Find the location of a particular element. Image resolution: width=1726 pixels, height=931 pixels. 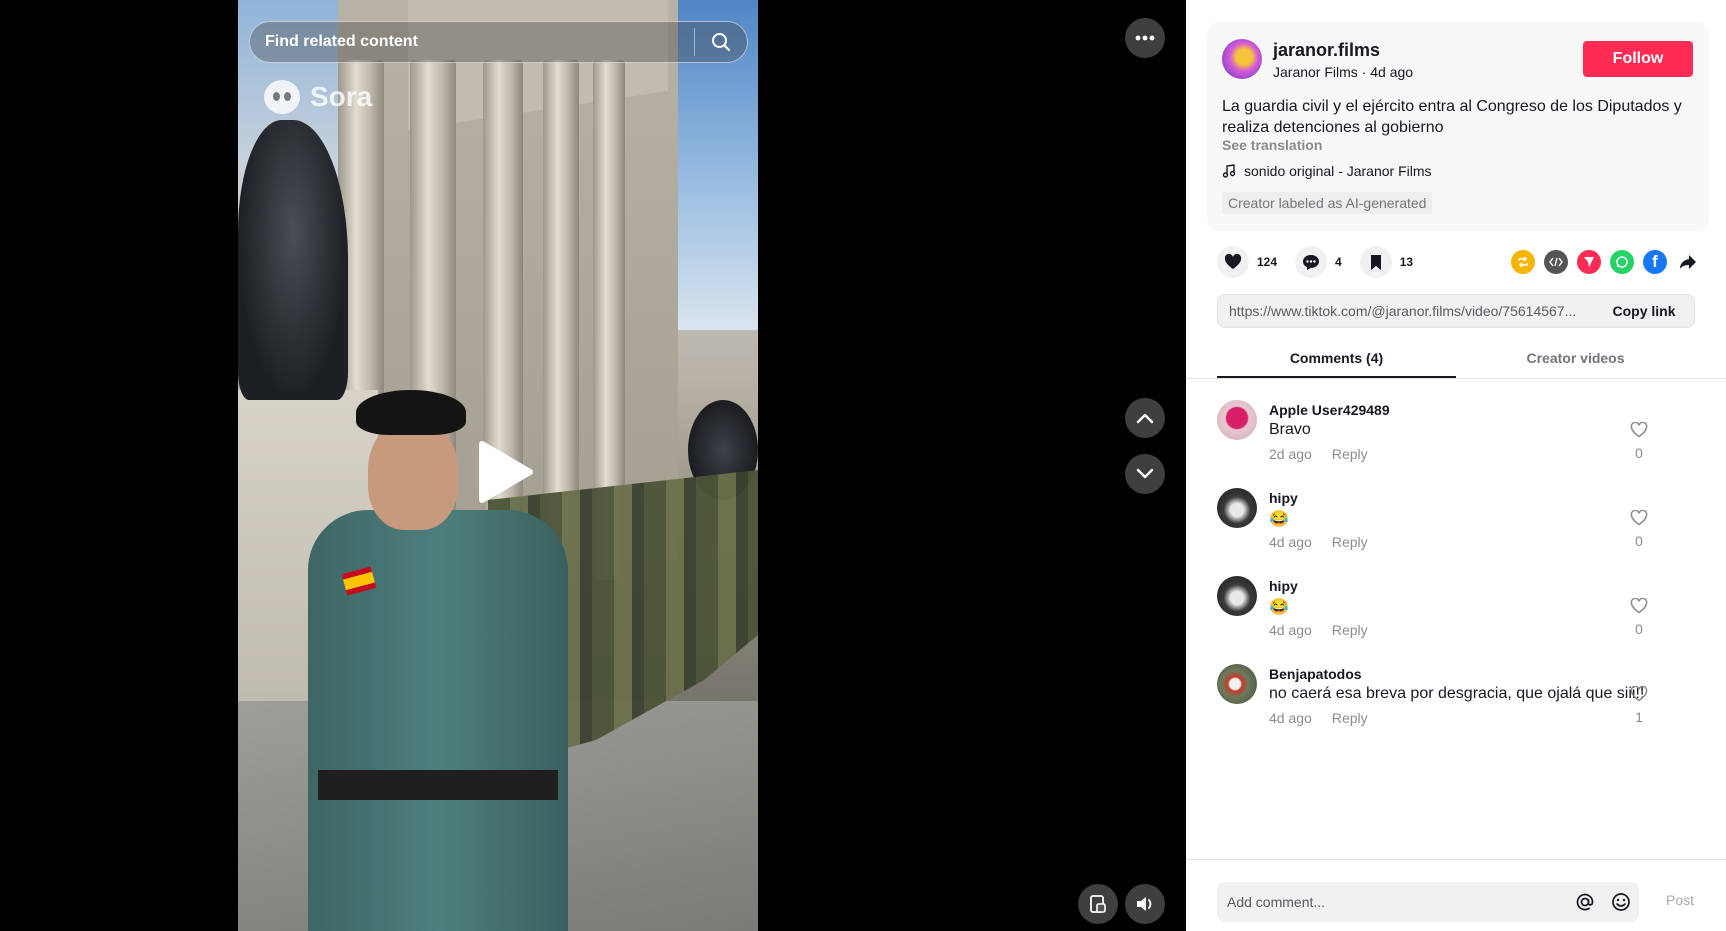

like-count: 124 is located at coordinates (1267, 262).